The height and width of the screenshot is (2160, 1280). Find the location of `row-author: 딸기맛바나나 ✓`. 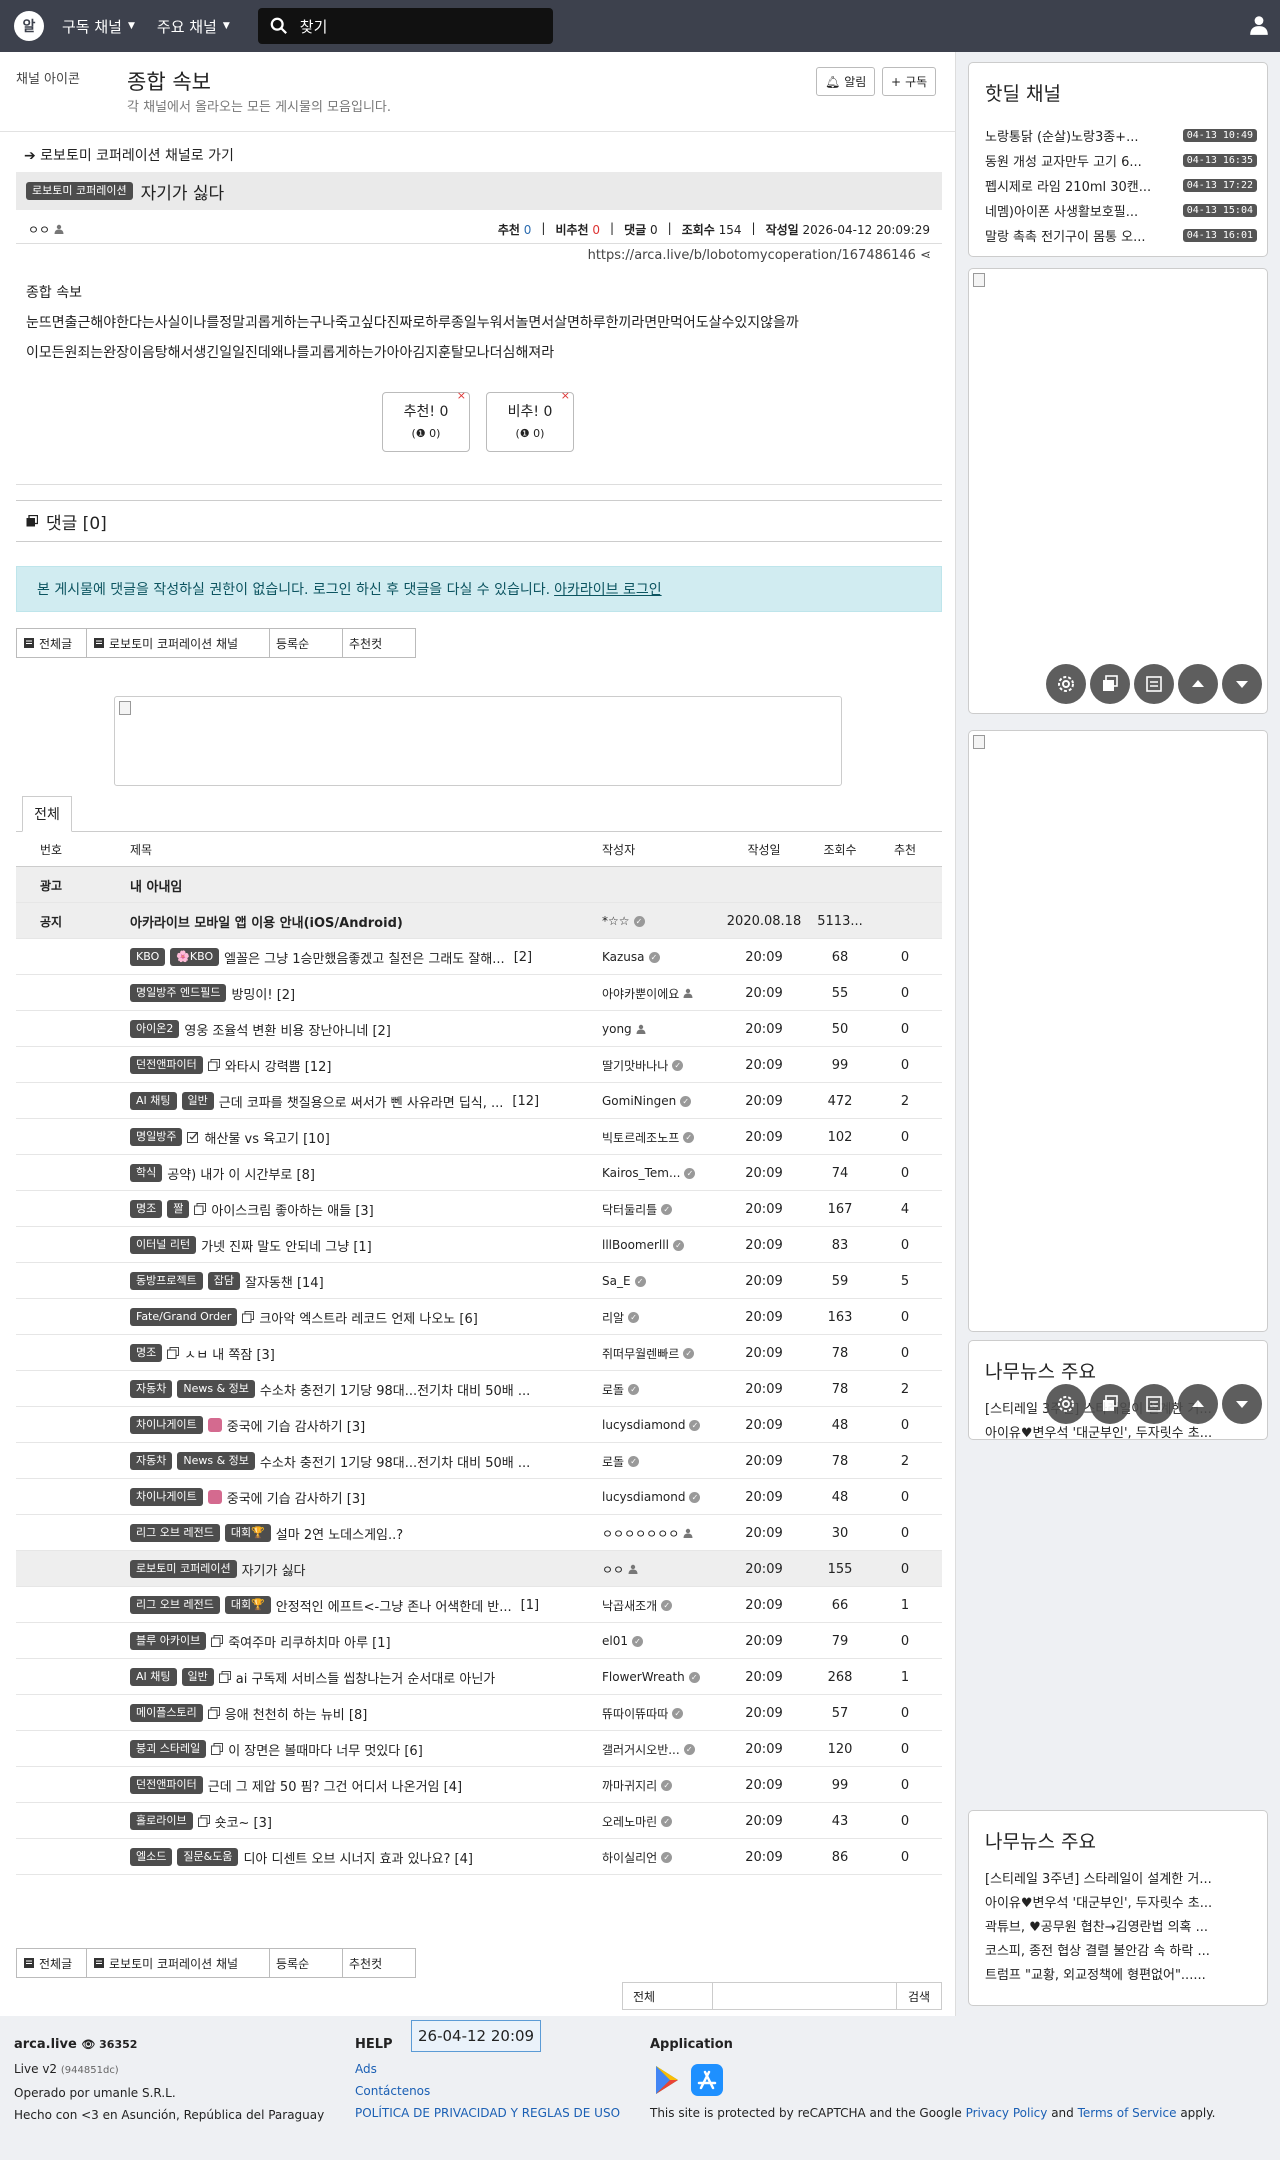

row-author: 딸기맛바나나 ✓ is located at coordinates (661, 1065).